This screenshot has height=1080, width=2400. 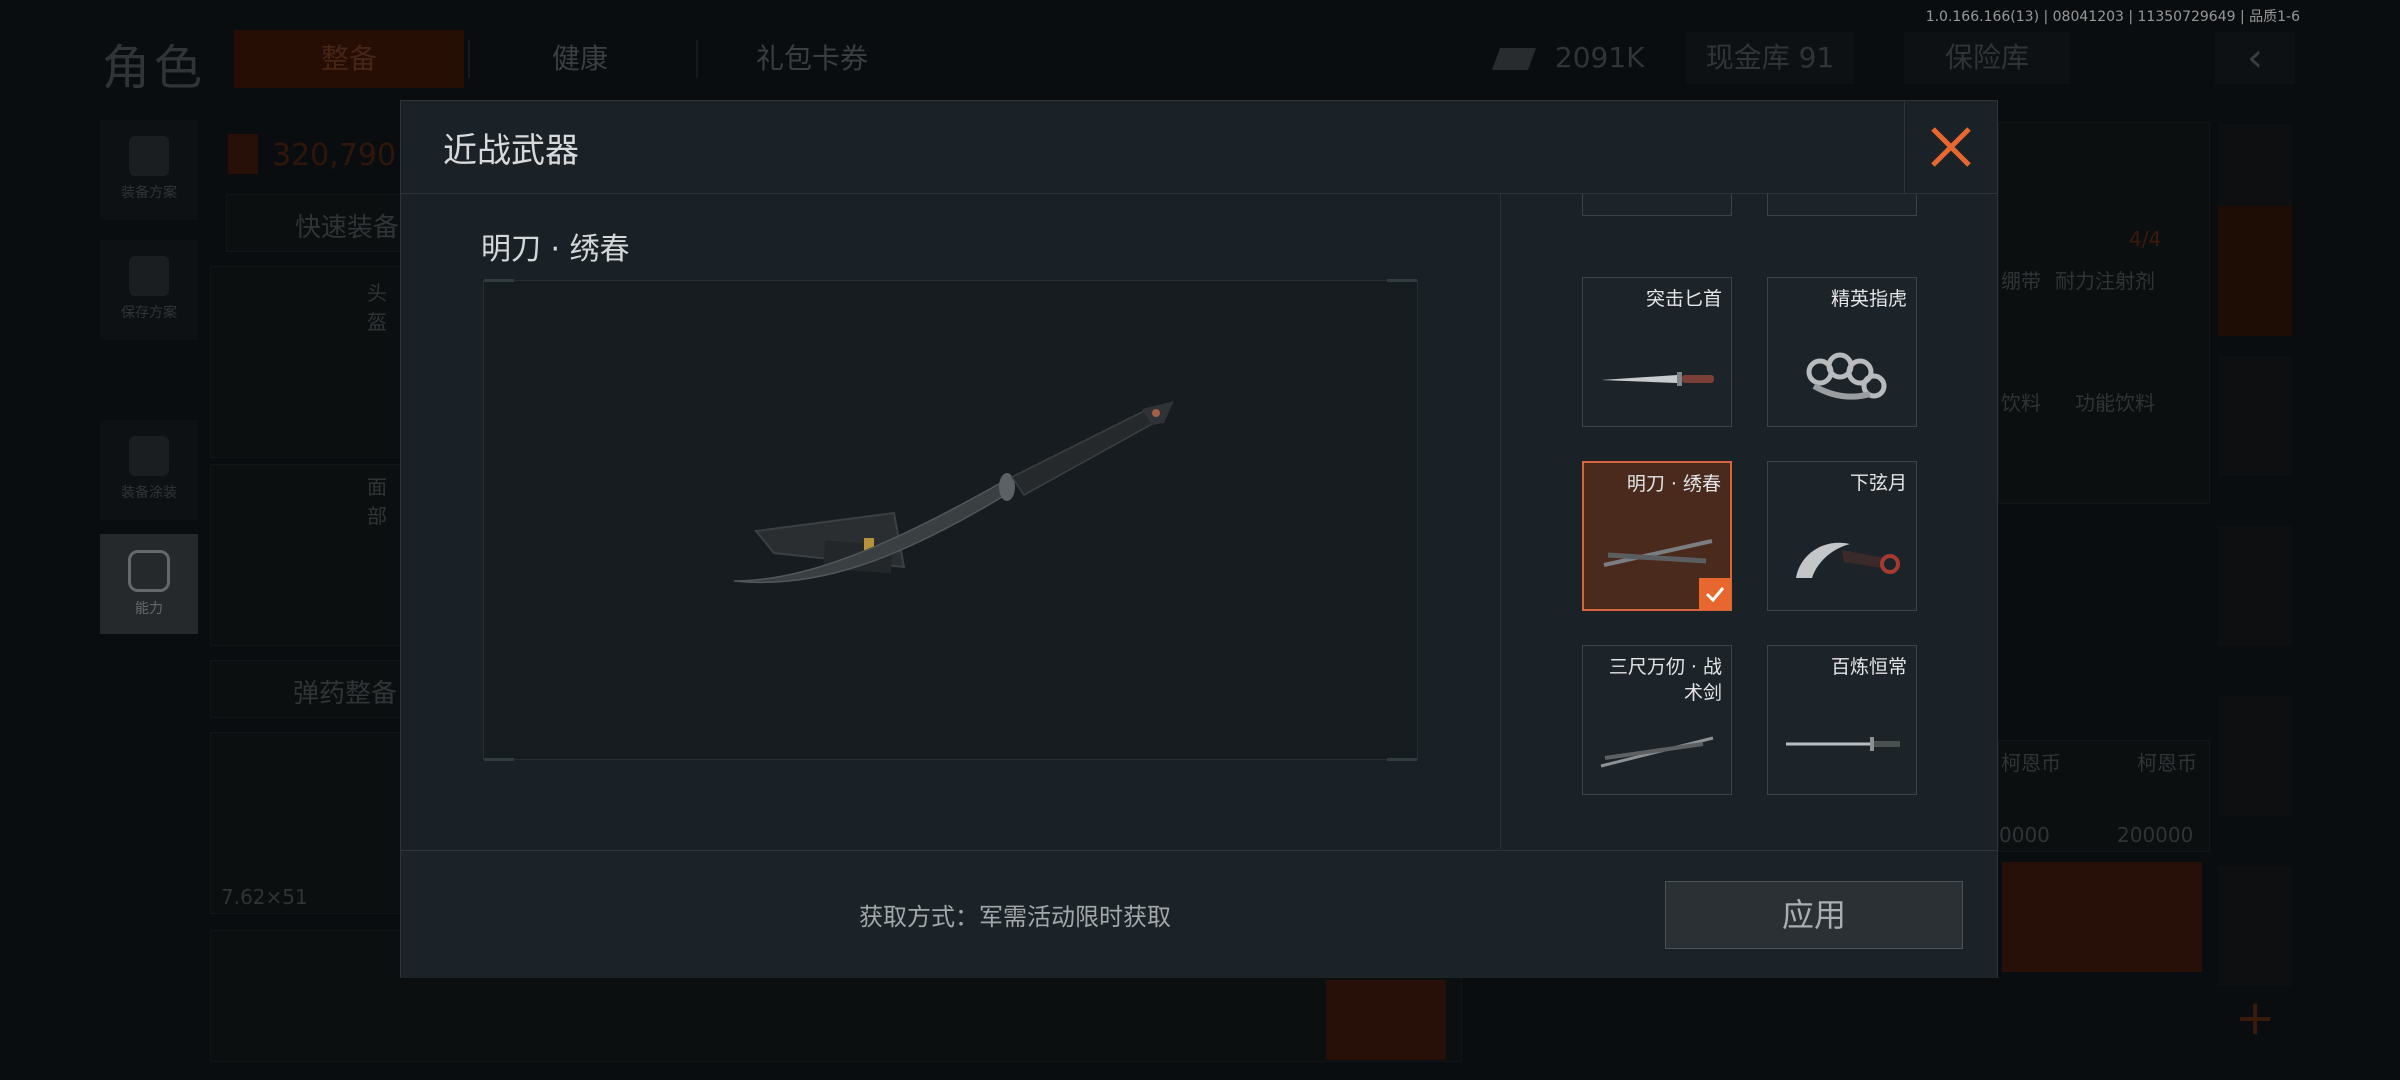 What do you see at coordinates (1657, 379) in the screenshot?
I see `dagger-icon` at bounding box center [1657, 379].